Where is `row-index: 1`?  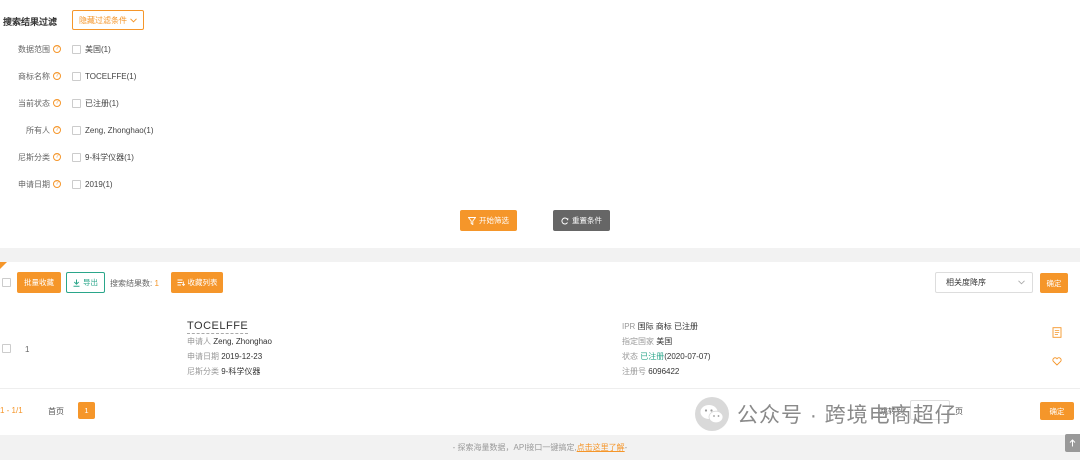 row-index: 1 is located at coordinates (27, 349).